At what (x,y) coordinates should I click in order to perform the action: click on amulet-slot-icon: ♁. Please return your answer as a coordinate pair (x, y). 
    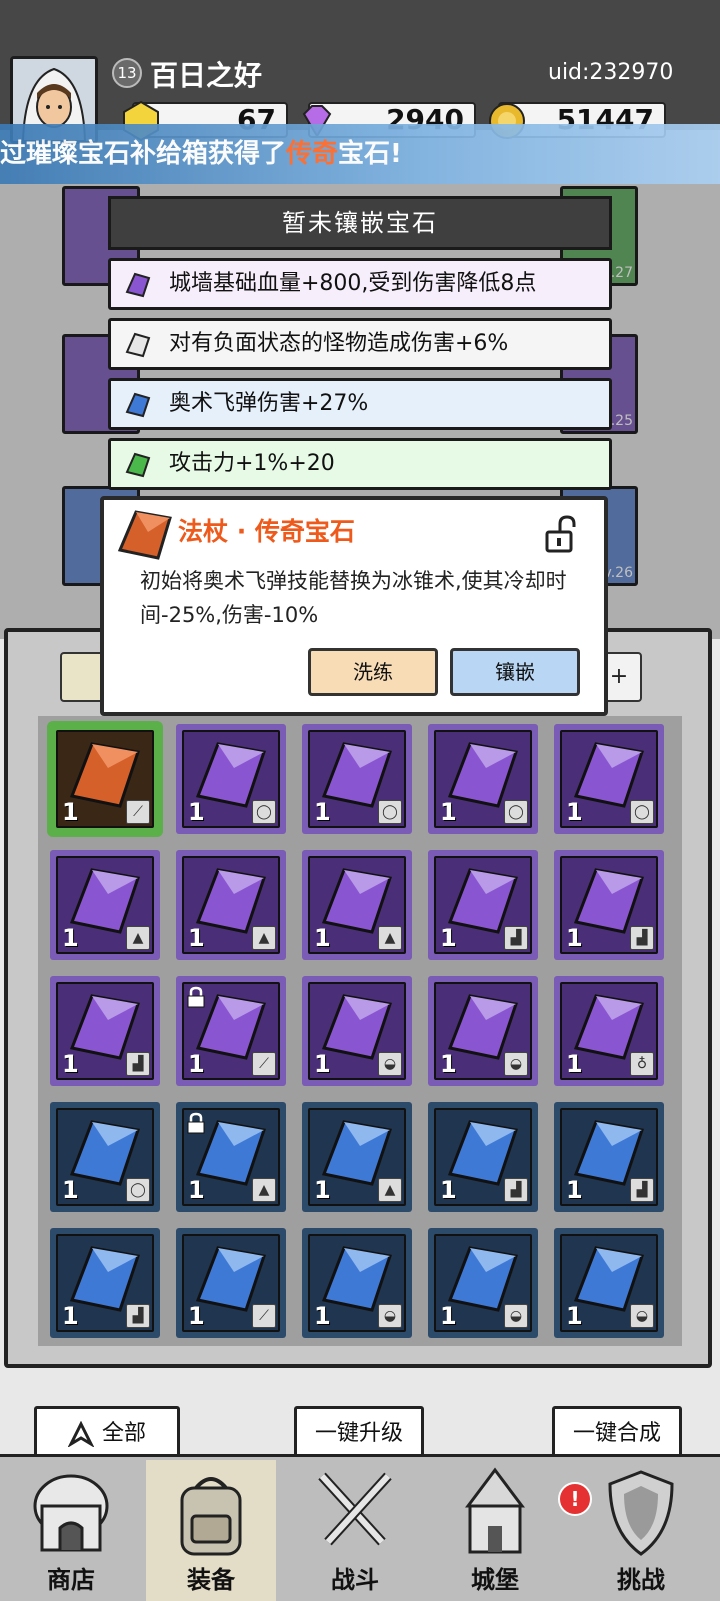
    Looking at the image, I should click on (642, 1064).